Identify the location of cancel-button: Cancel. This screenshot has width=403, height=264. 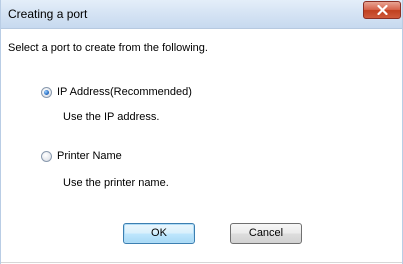
(266, 233).